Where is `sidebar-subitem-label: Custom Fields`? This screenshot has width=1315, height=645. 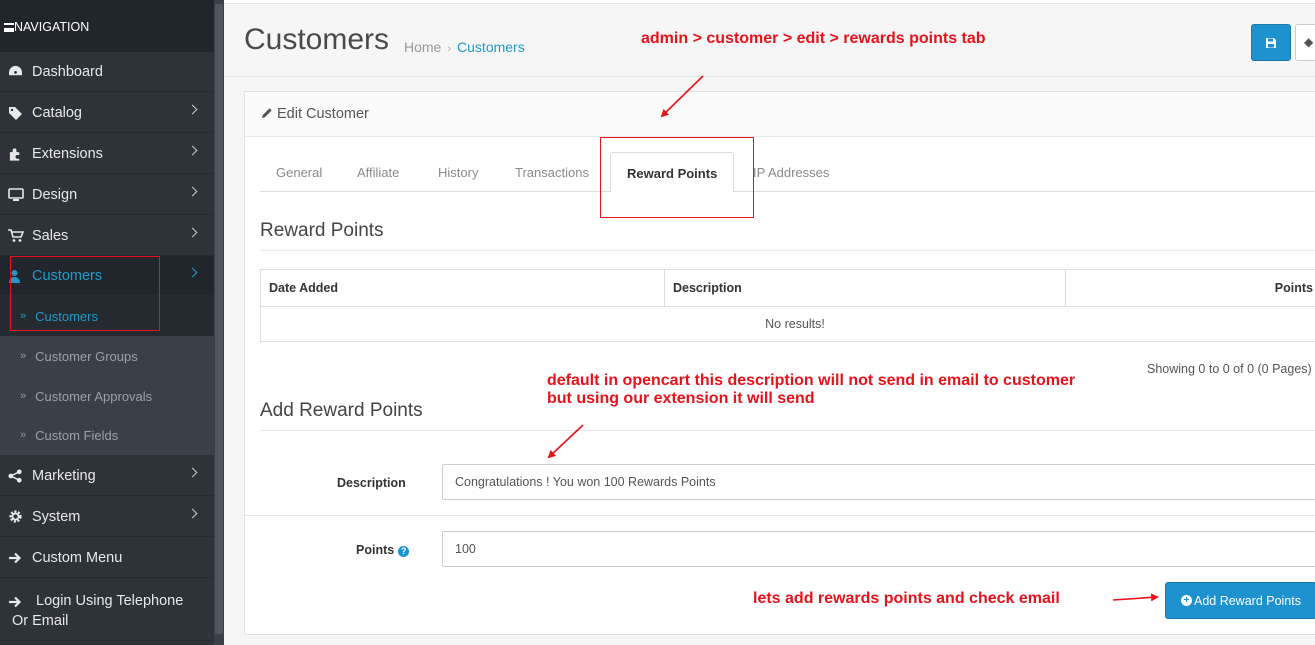 sidebar-subitem-label: Custom Fields is located at coordinates (77, 435).